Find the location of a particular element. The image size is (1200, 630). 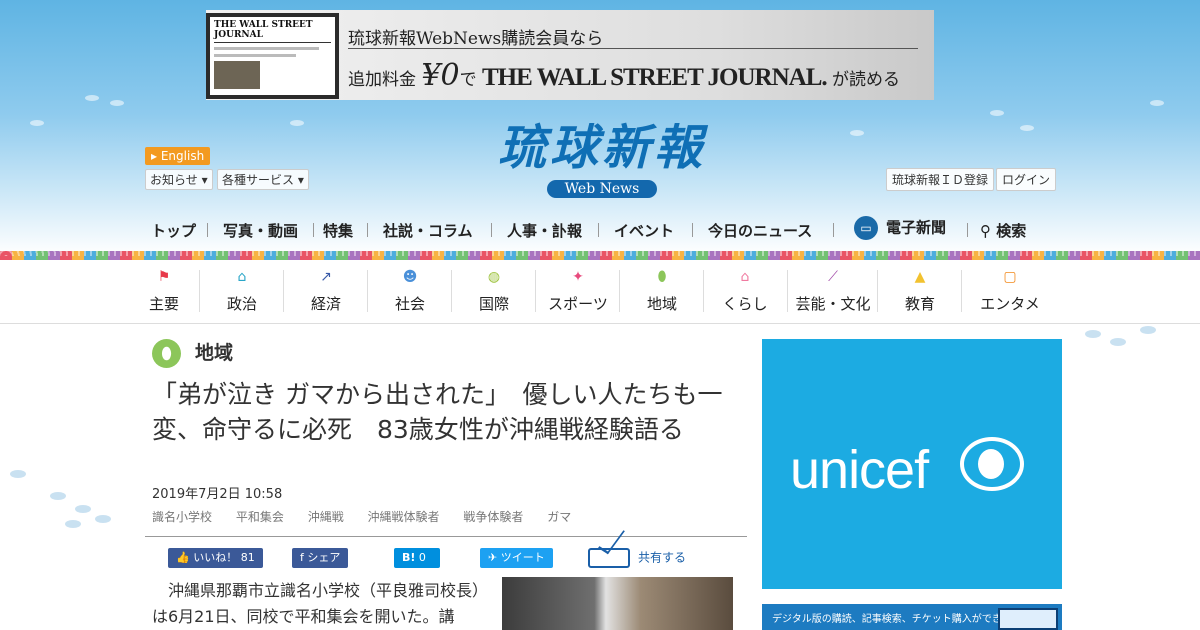

chart-icon: ↗ is located at coordinates (326, 277).